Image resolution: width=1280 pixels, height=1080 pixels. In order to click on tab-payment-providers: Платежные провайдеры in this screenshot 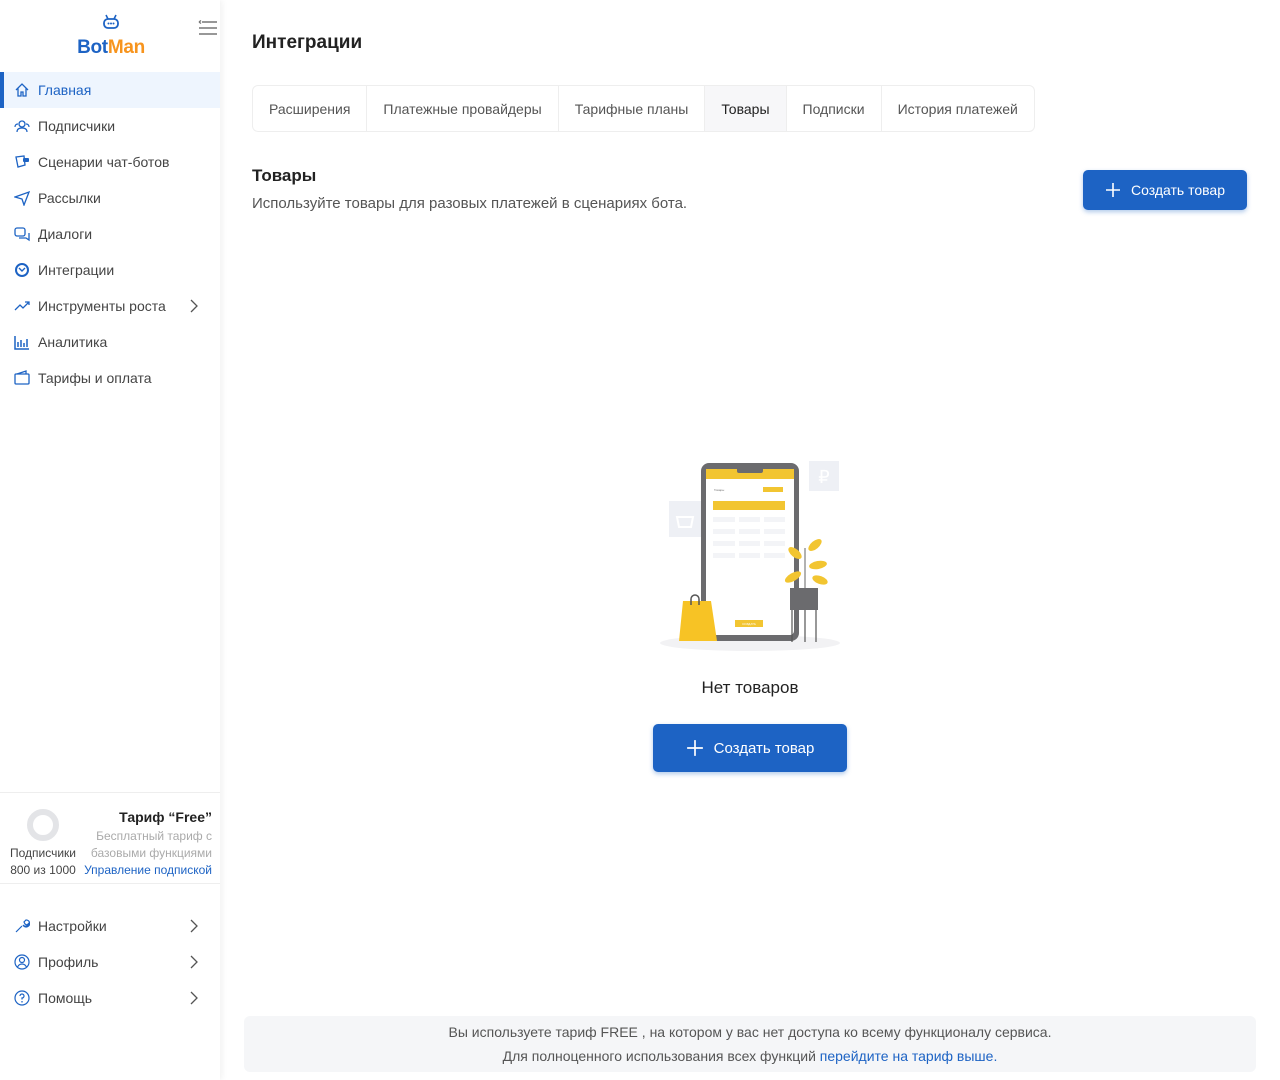, I will do `click(463, 108)`.